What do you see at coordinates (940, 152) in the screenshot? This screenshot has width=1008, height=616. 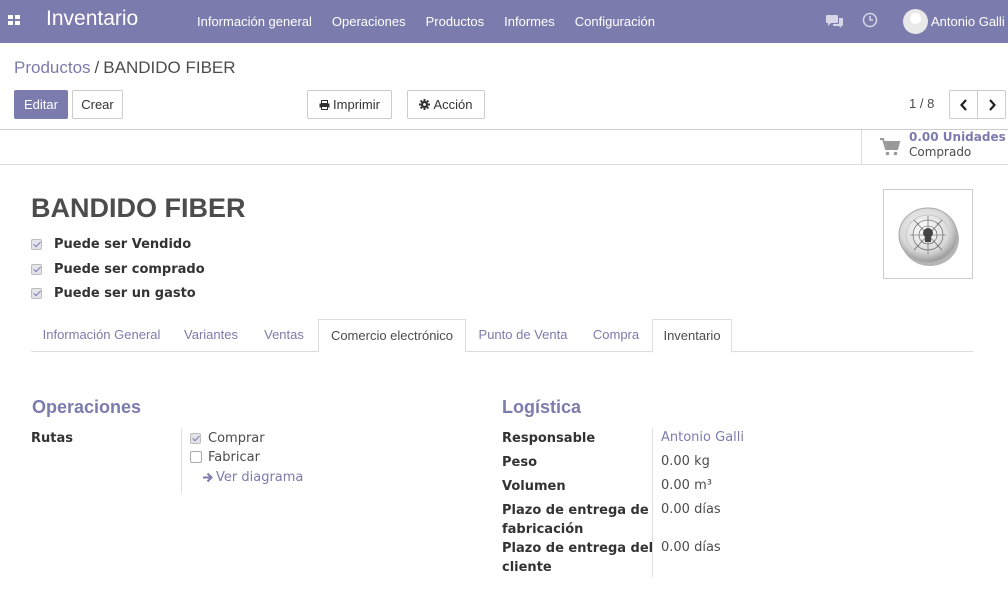 I see `stat-label: Comprado` at bounding box center [940, 152].